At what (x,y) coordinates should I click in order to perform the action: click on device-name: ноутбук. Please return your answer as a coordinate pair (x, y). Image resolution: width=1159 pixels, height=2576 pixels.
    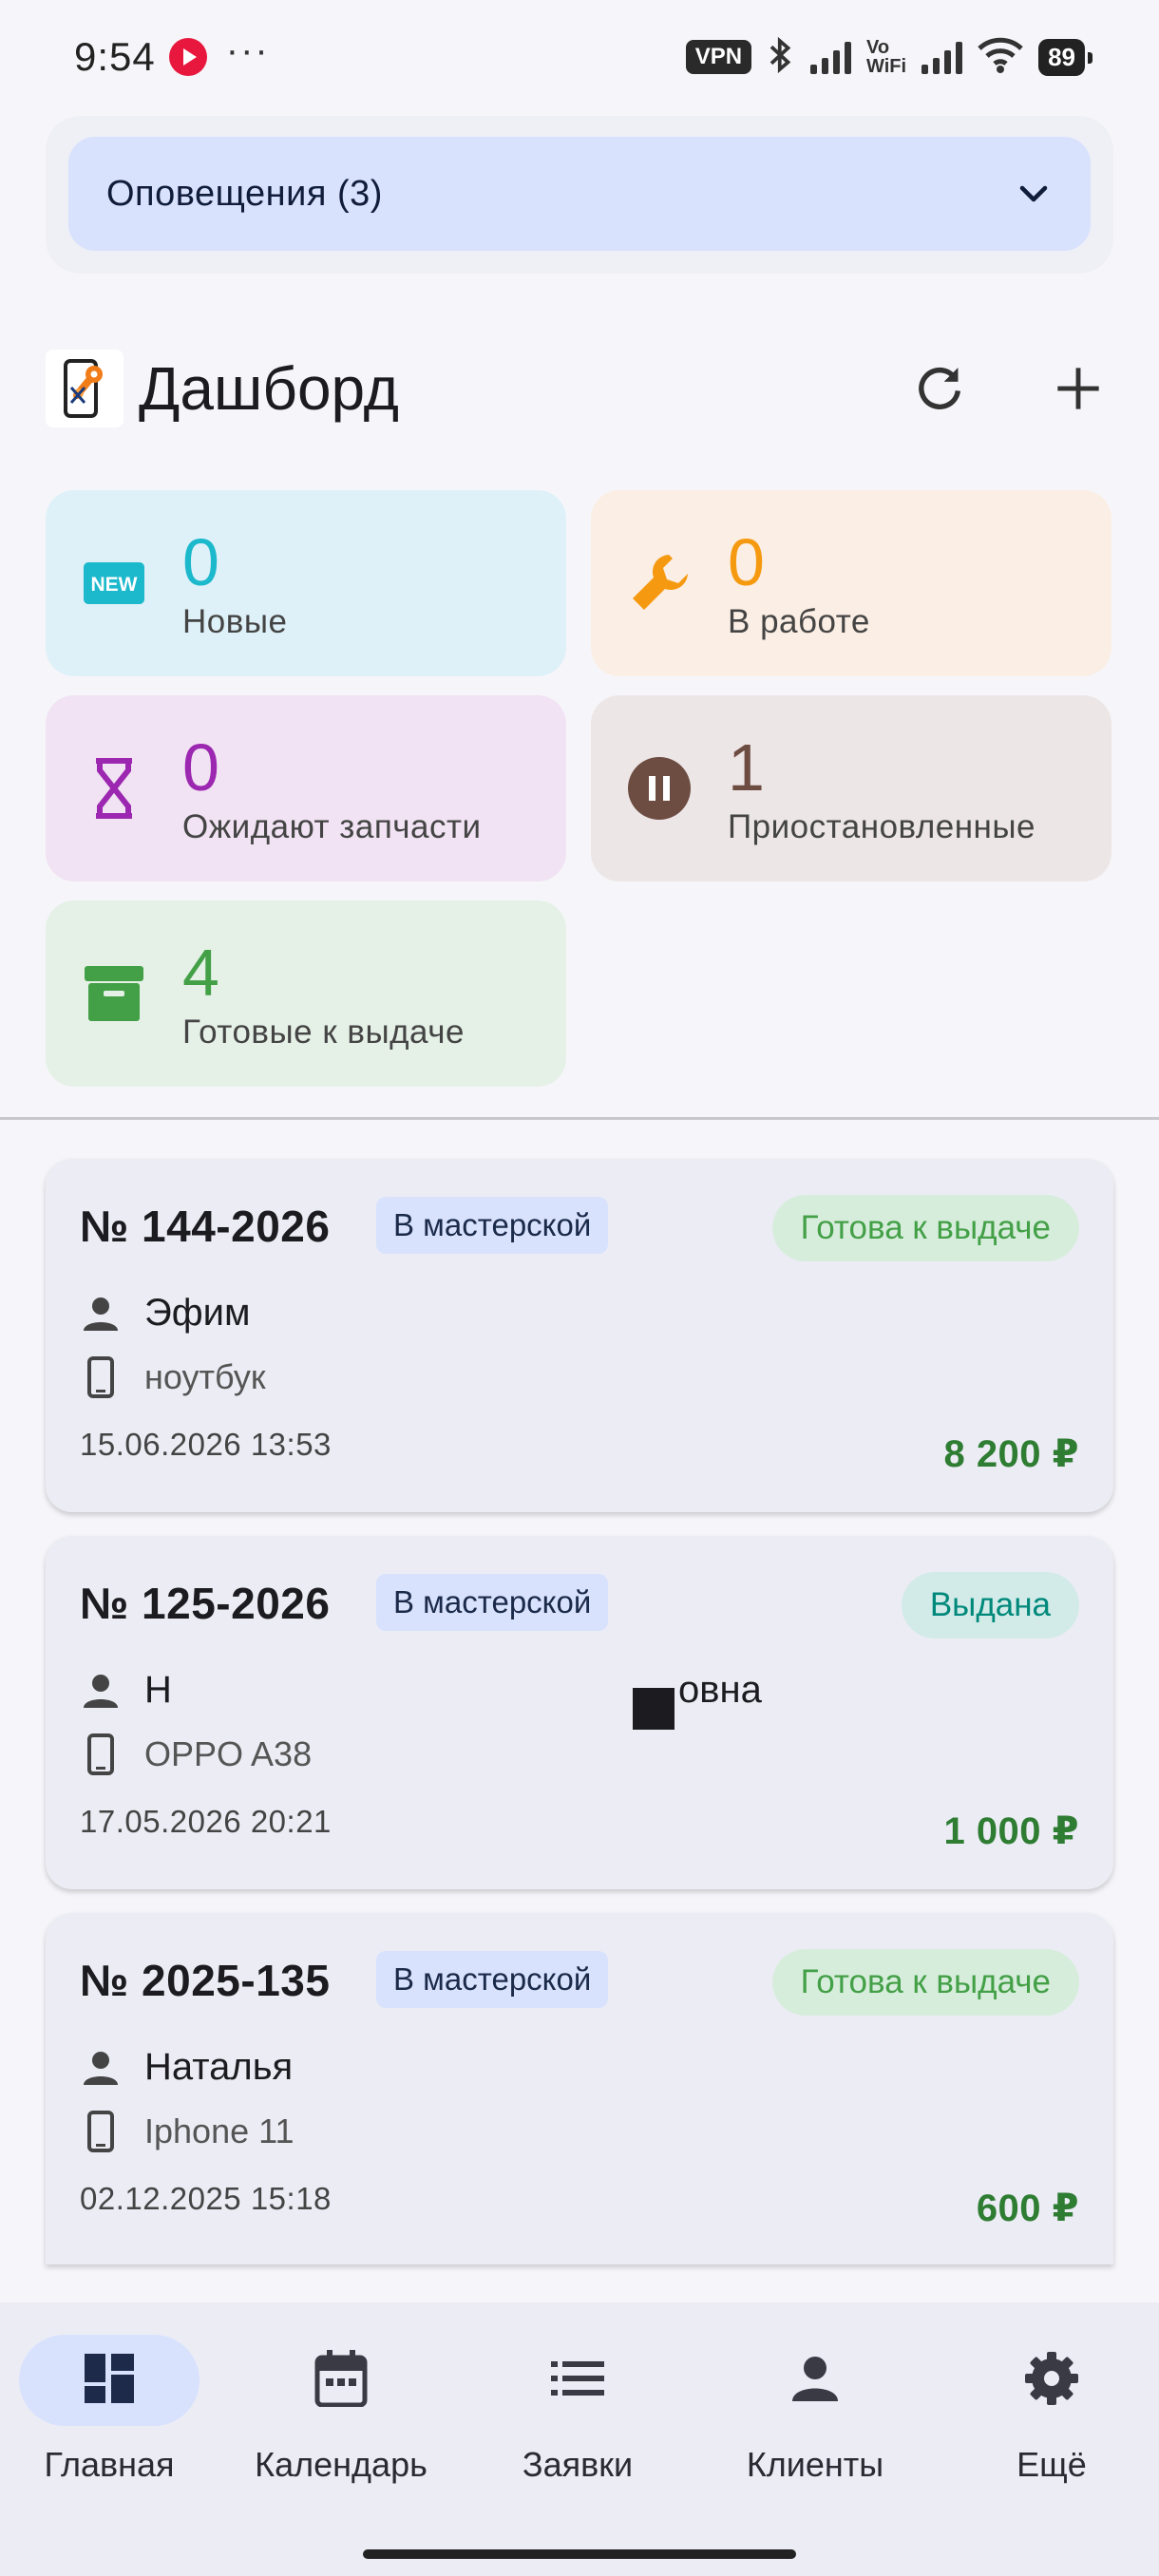
    Looking at the image, I should click on (205, 1376).